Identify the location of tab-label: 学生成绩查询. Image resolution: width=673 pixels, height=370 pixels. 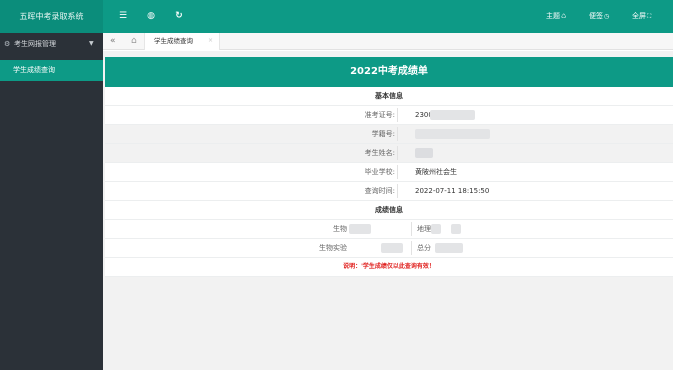
(173, 41).